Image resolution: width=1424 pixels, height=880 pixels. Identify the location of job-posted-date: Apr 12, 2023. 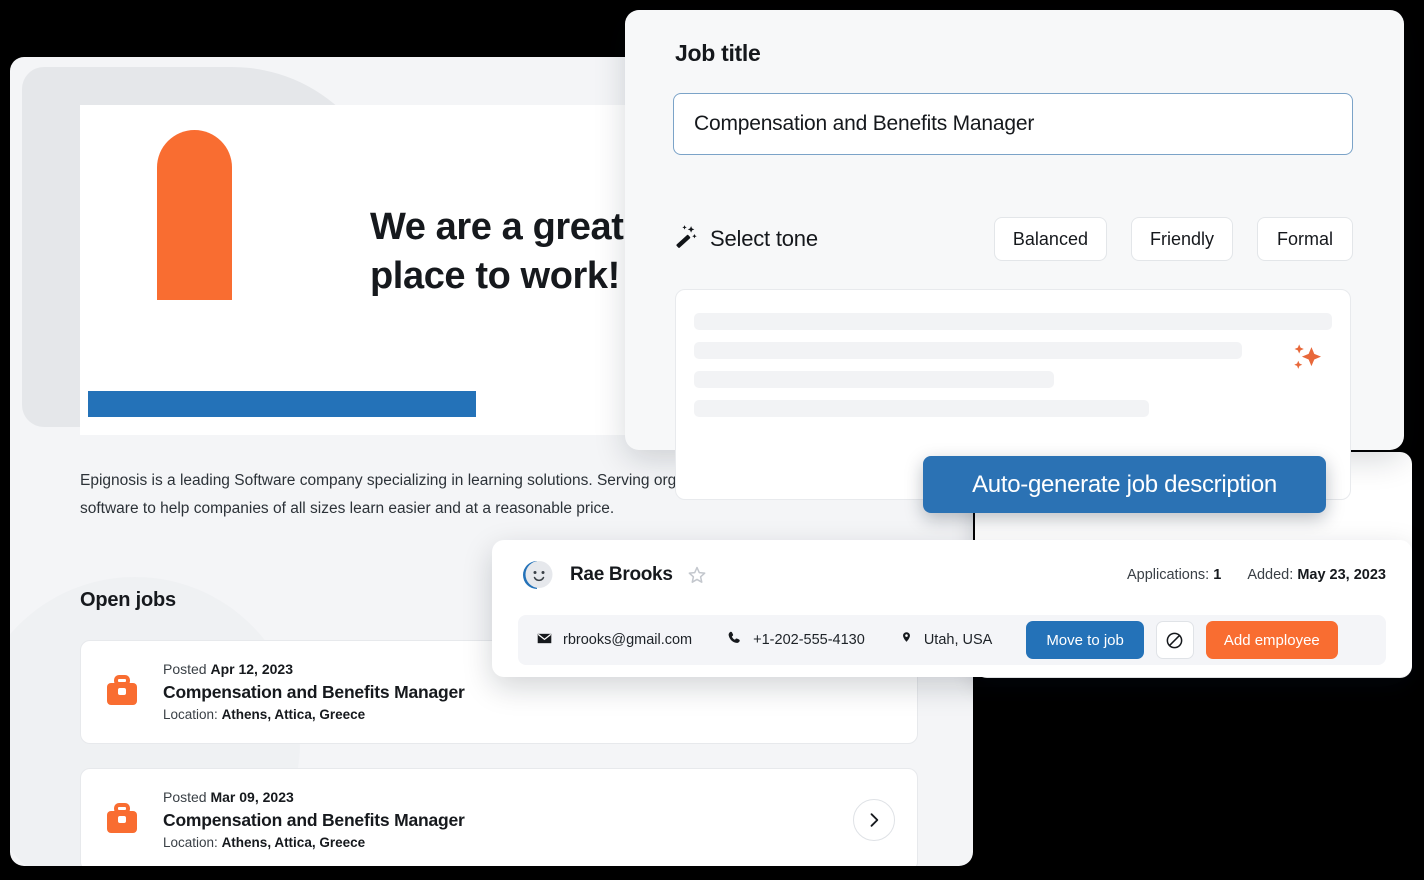
(251, 669).